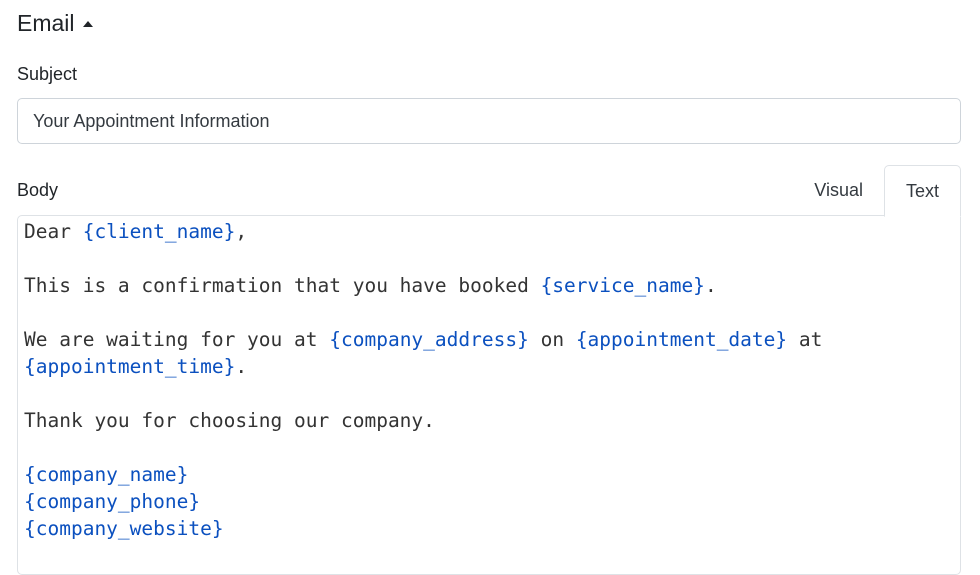 This screenshot has height=575, width=980. What do you see at coordinates (489, 420) in the screenshot?
I see `editor-line: Thank you for choosing our company.` at bounding box center [489, 420].